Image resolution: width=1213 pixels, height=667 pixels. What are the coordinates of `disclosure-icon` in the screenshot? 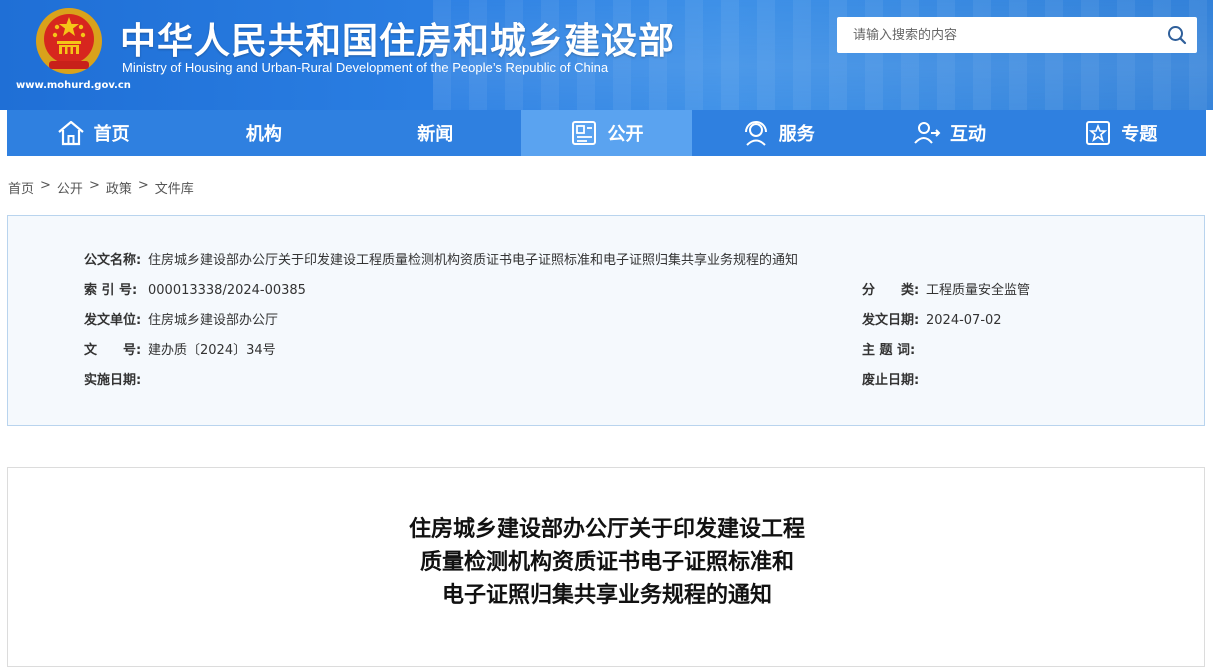 It's located at (584, 133).